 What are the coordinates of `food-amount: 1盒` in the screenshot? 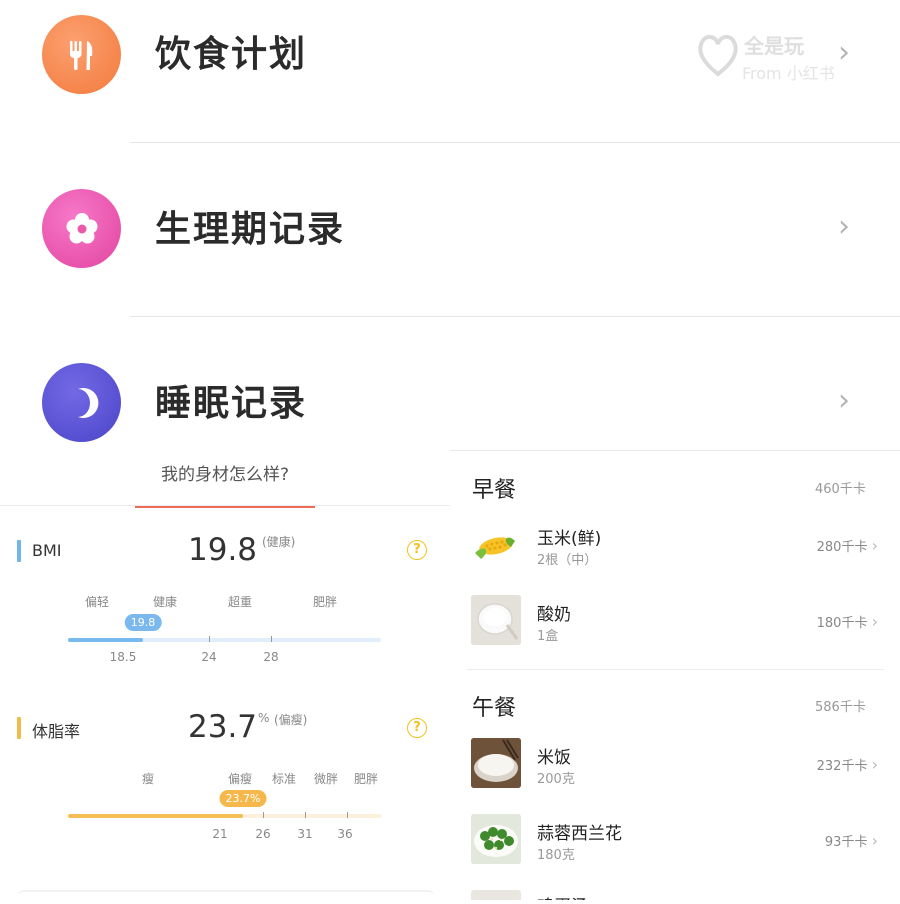 It's located at (548, 636).